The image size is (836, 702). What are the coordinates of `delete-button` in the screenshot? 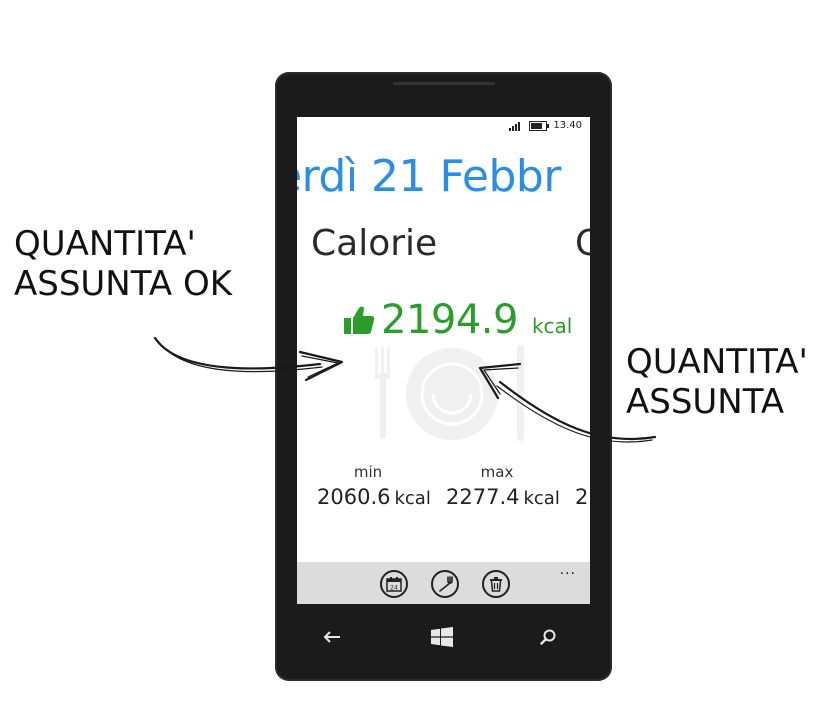 It's located at (496, 584).